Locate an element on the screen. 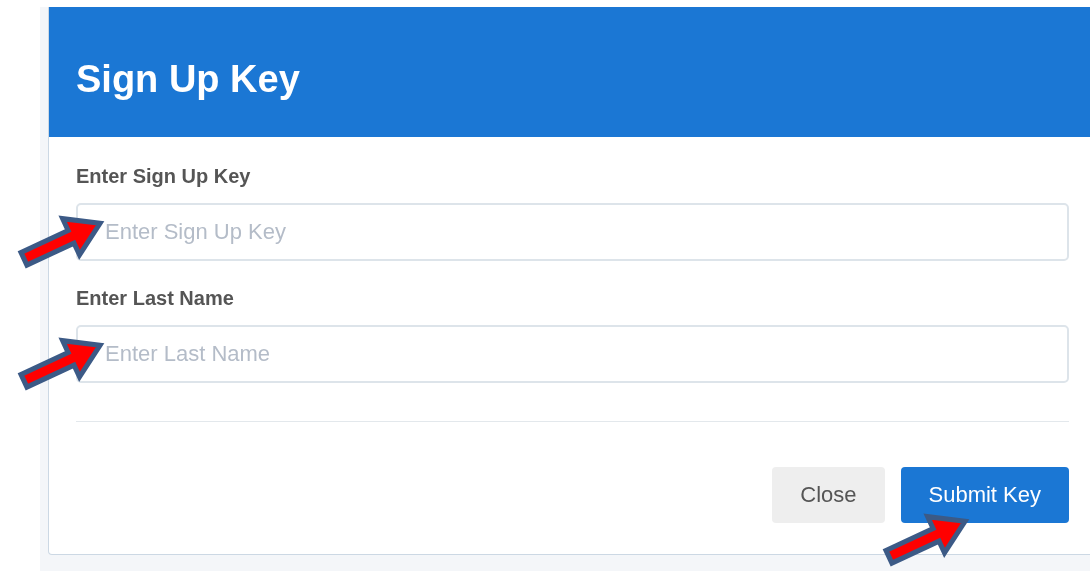 Image resolution: width=1090 pixels, height=571 pixels. field-label: Enter Sign Up Key is located at coordinates (164, 176).